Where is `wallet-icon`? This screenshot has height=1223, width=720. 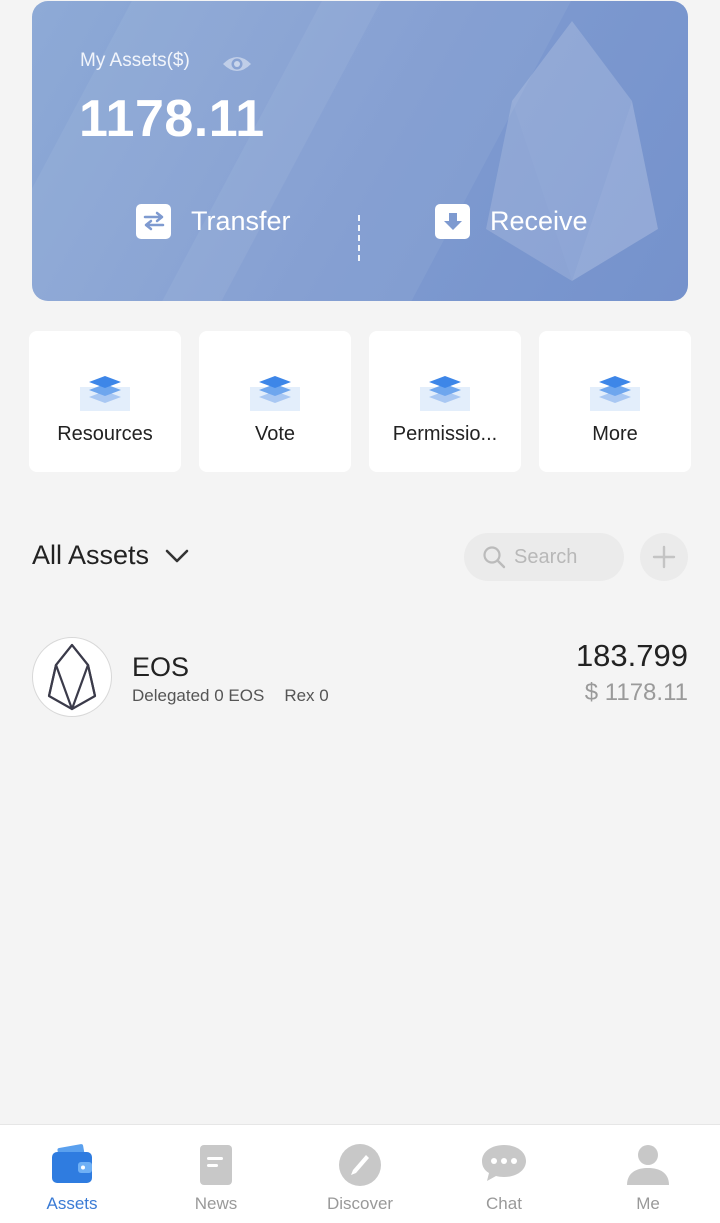 wallet-icon is located at coordinates (72, 1163).